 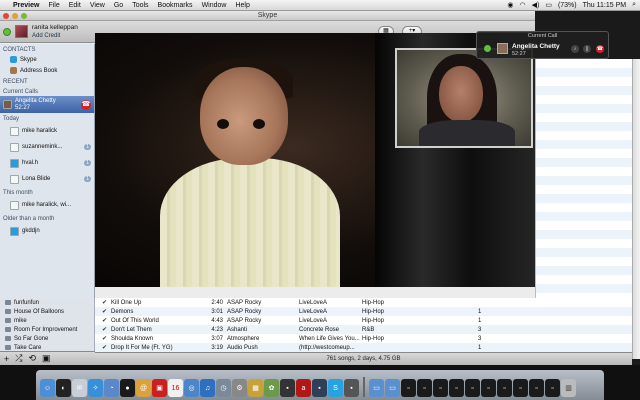 I want to click on trash-icon: ▥, so click(x=568, y=388).